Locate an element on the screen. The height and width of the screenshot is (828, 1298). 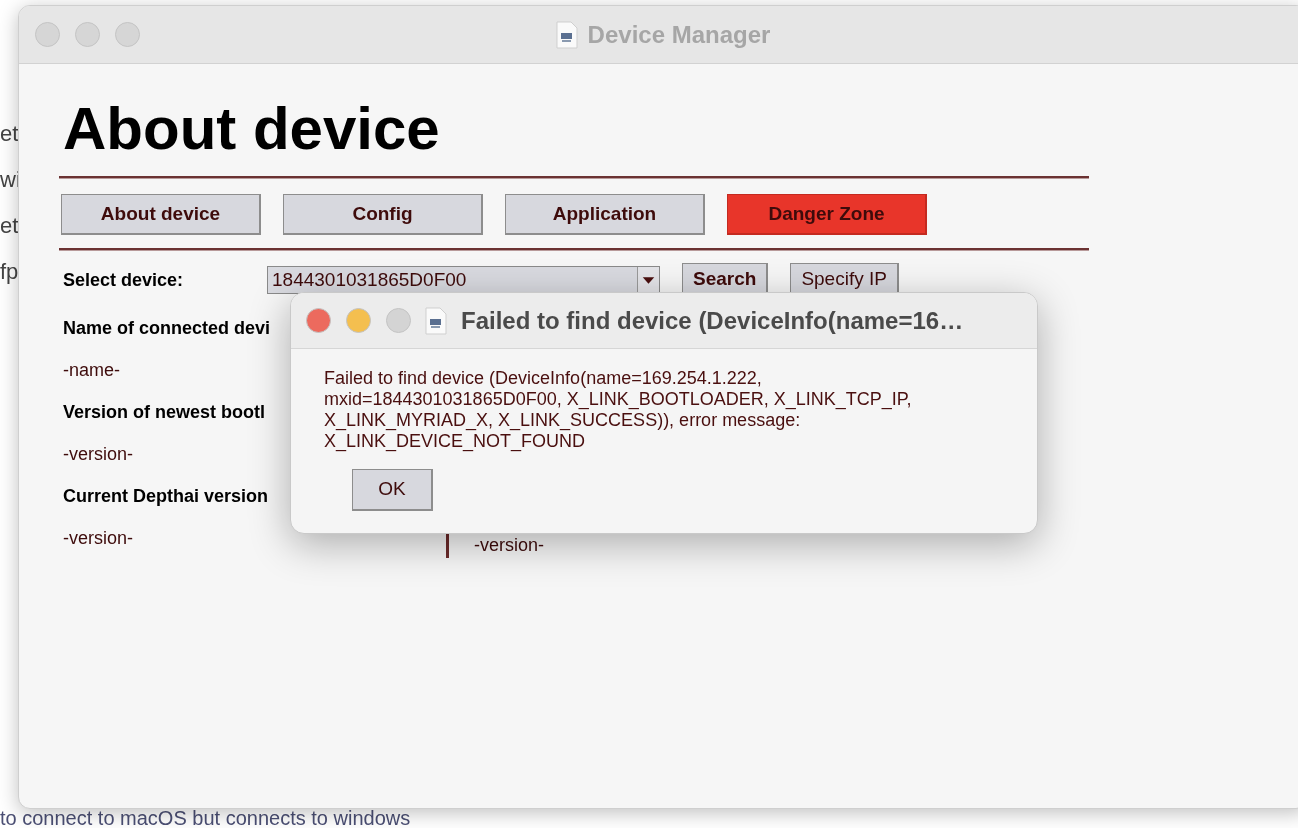
info-label: Name of connected devi is located at coordinates (167, 328).